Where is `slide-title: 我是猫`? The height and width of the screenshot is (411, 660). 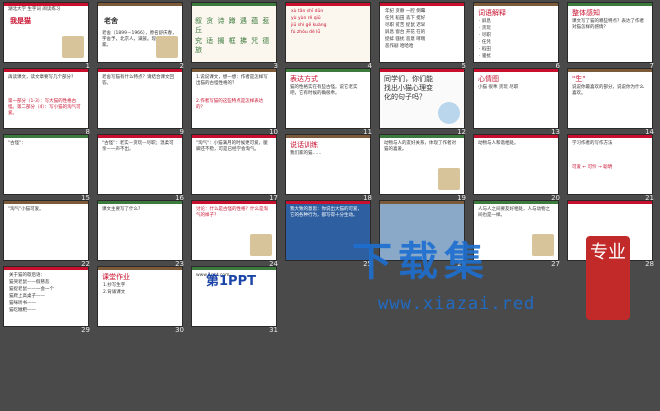 slide-title: 我是猫 is located at coordinates (20, 21).